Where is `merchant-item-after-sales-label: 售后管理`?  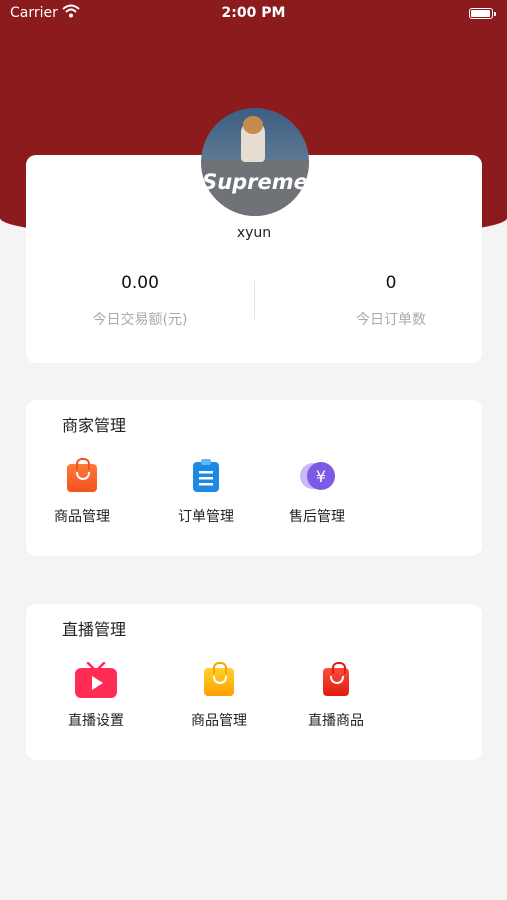
merchant-item-after-sales-label: 售后管理 is located at coordinates (317, 517).